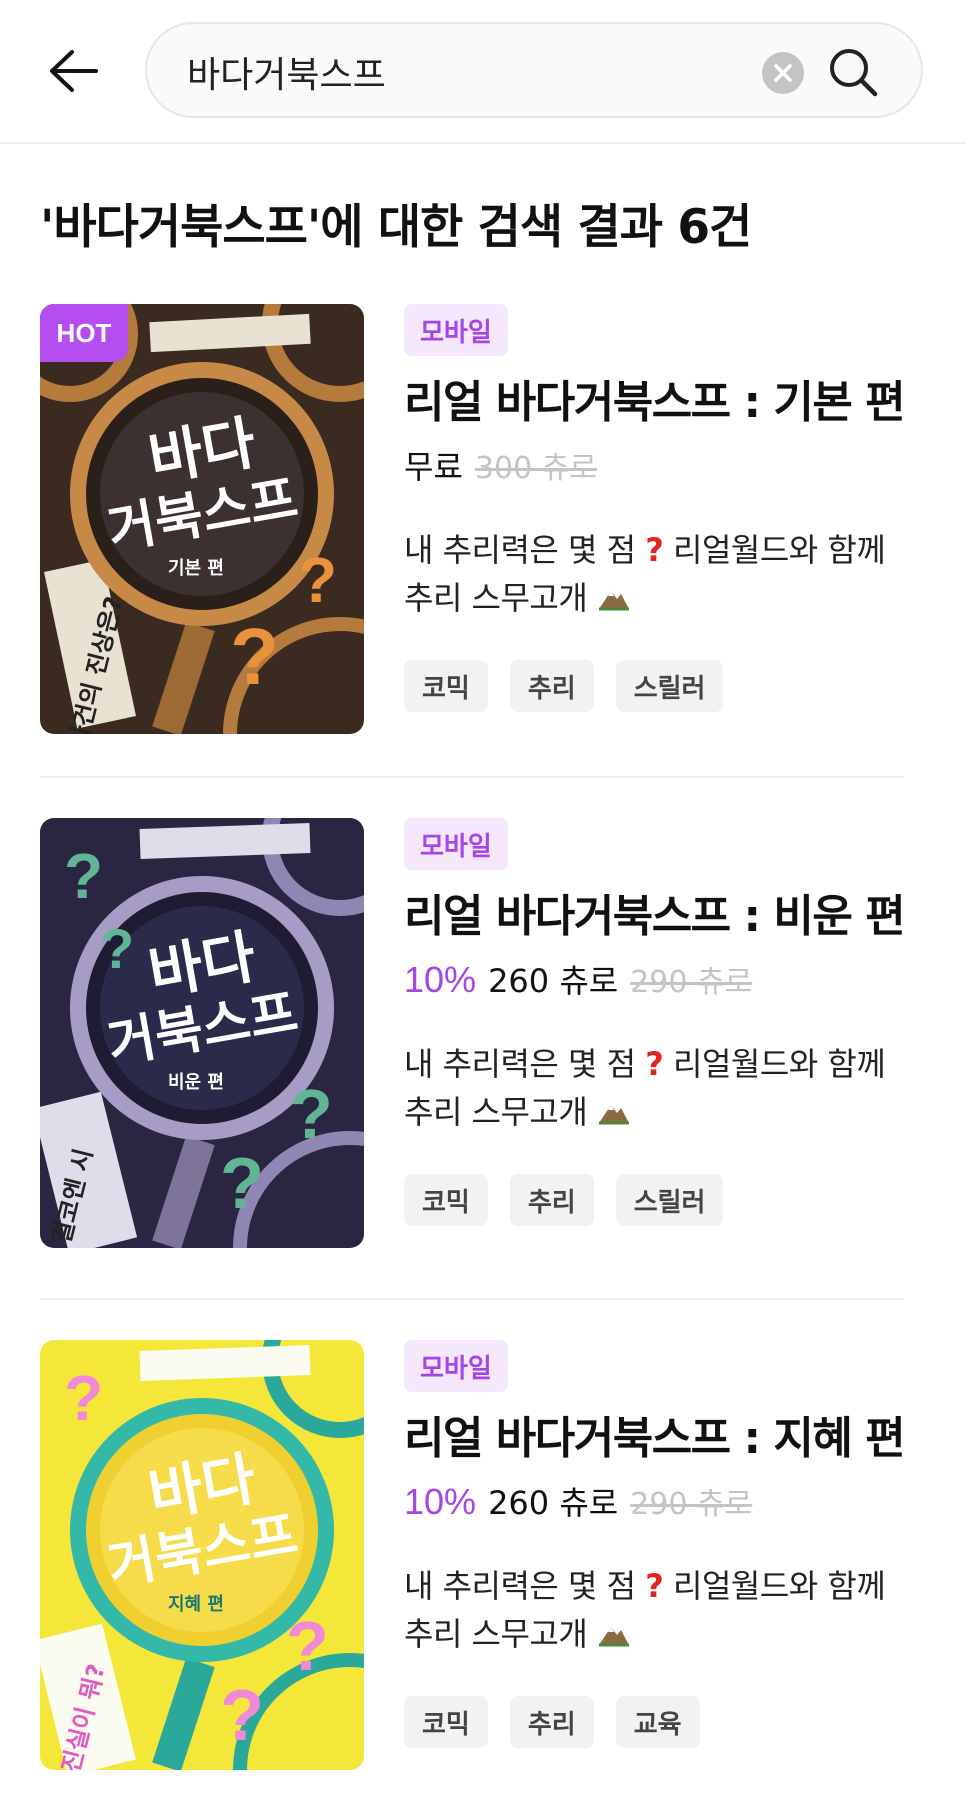 This screenshot has width=966, height=1804. What do you see at coordinates (655, 1438) in the screenshot?
I see `item-title: 리얼 바다거북스프 : 지혜 편` at bounding box center [655, 1438].